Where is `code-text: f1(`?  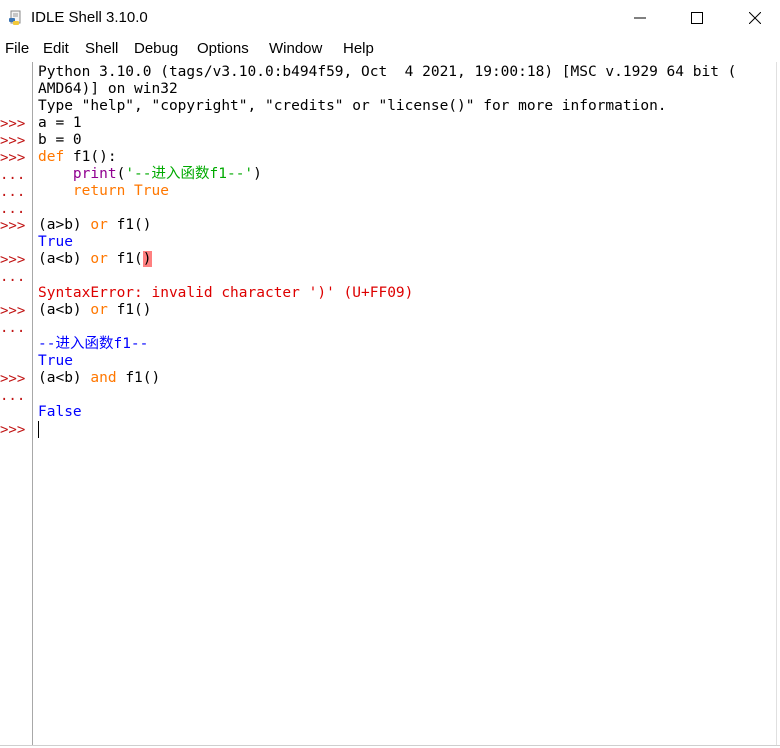
code-text: f1( is located at coordinates (125, 259).